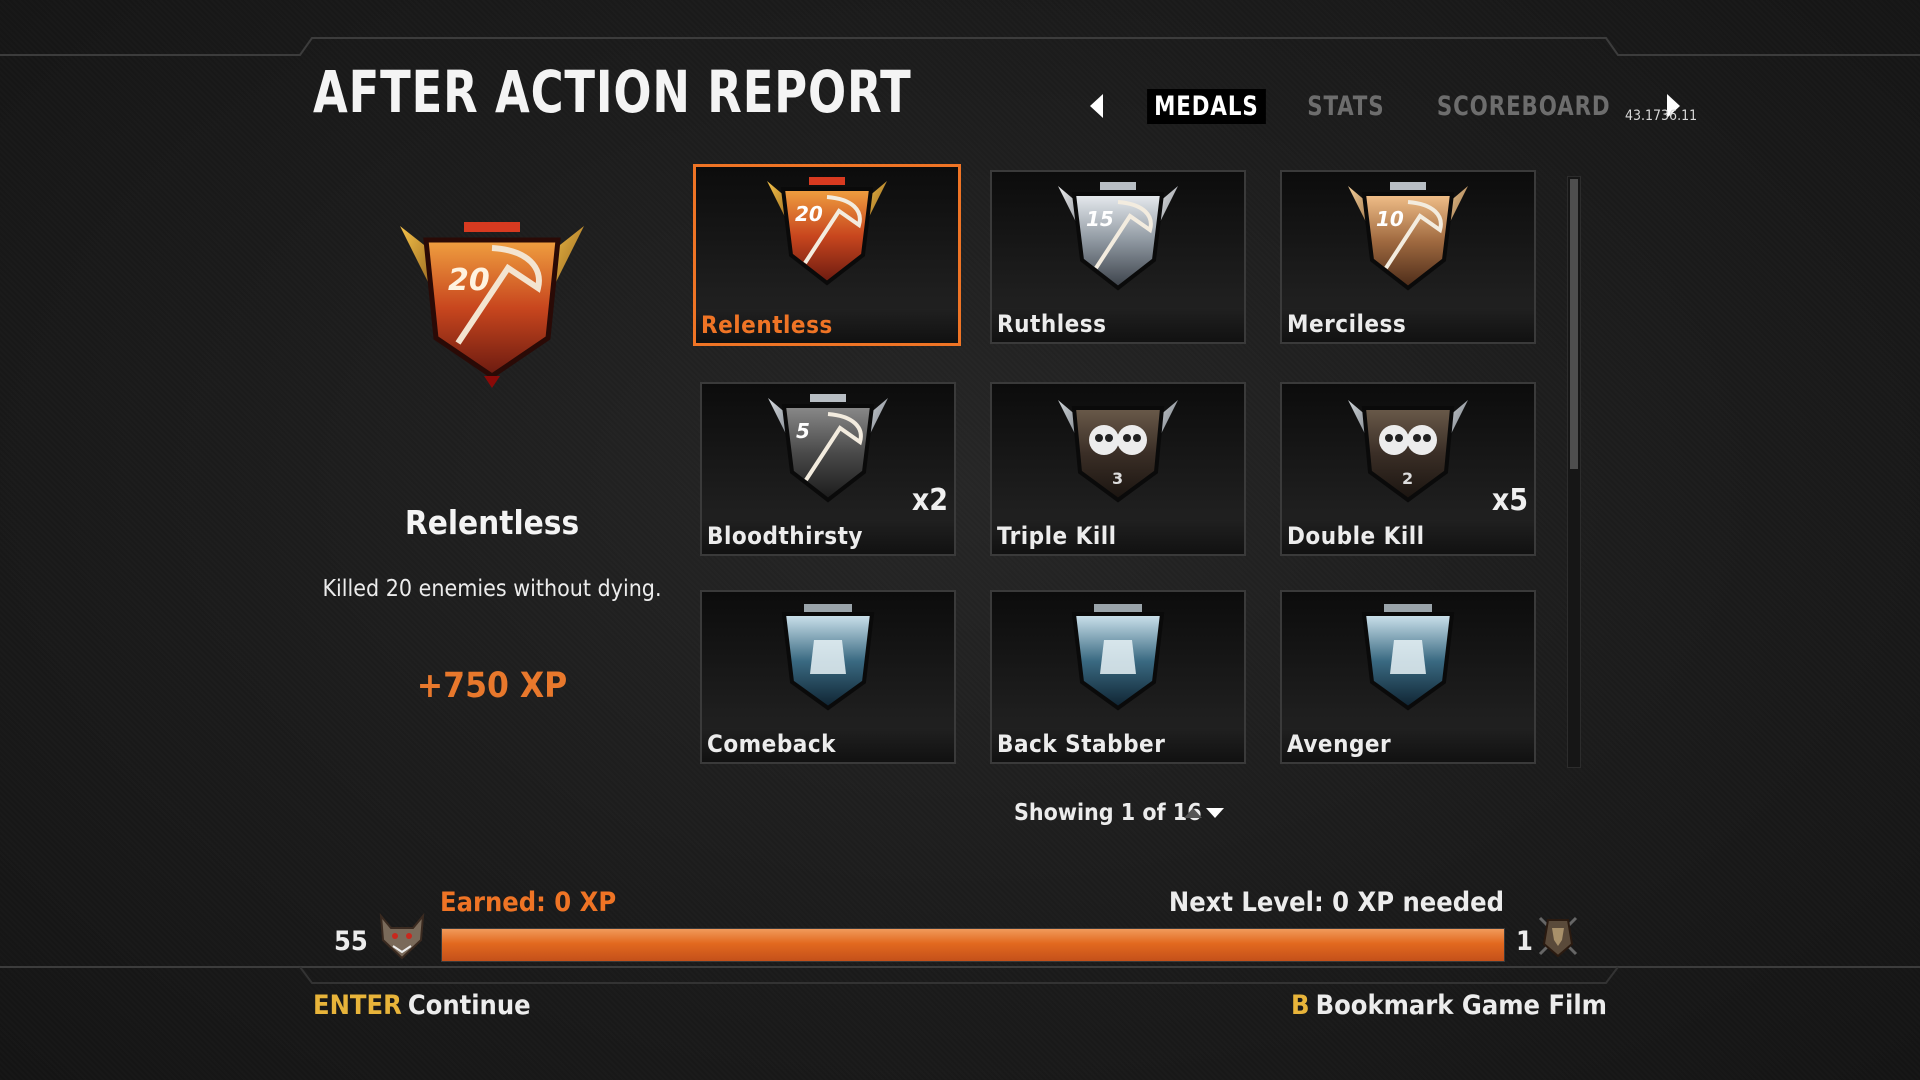 The width and height of the screenshot is (1920, 1080). Describe the element at coordinates (1193, 812) in the screenshot. I see `scroll-up-arrow-icon` at that location.